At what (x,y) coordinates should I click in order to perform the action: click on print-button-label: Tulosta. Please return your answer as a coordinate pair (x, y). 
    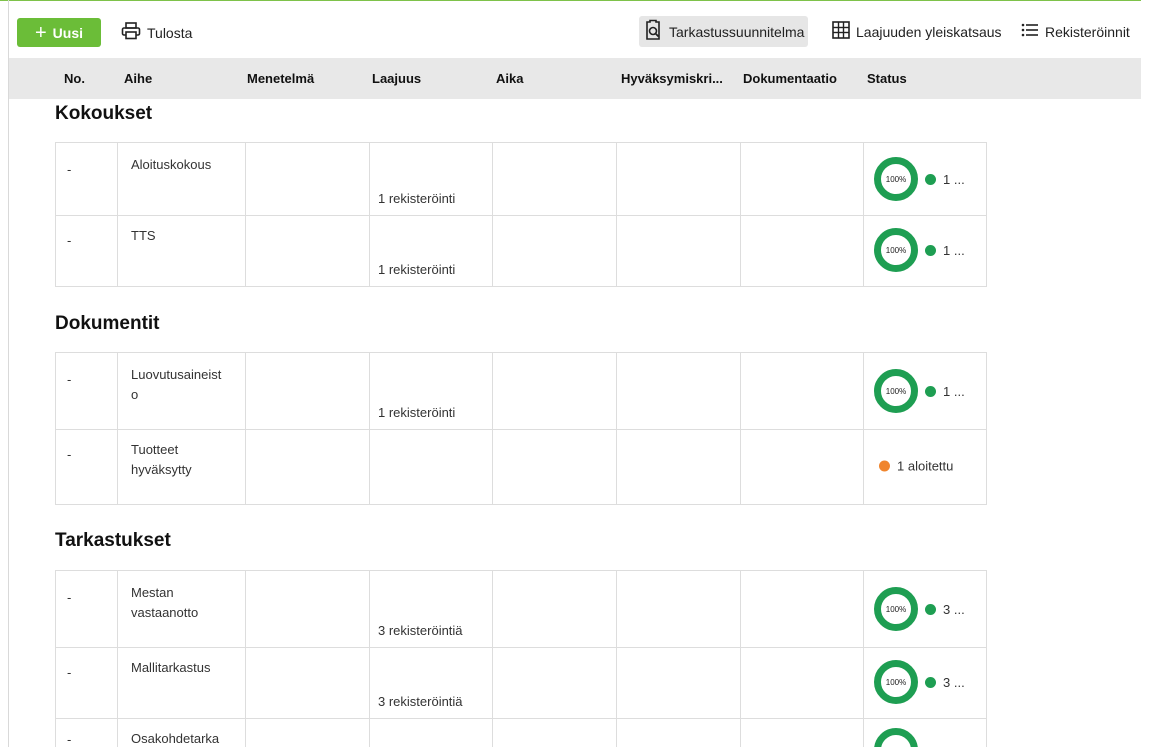
    Looking at the image, I should click on (170, 32).